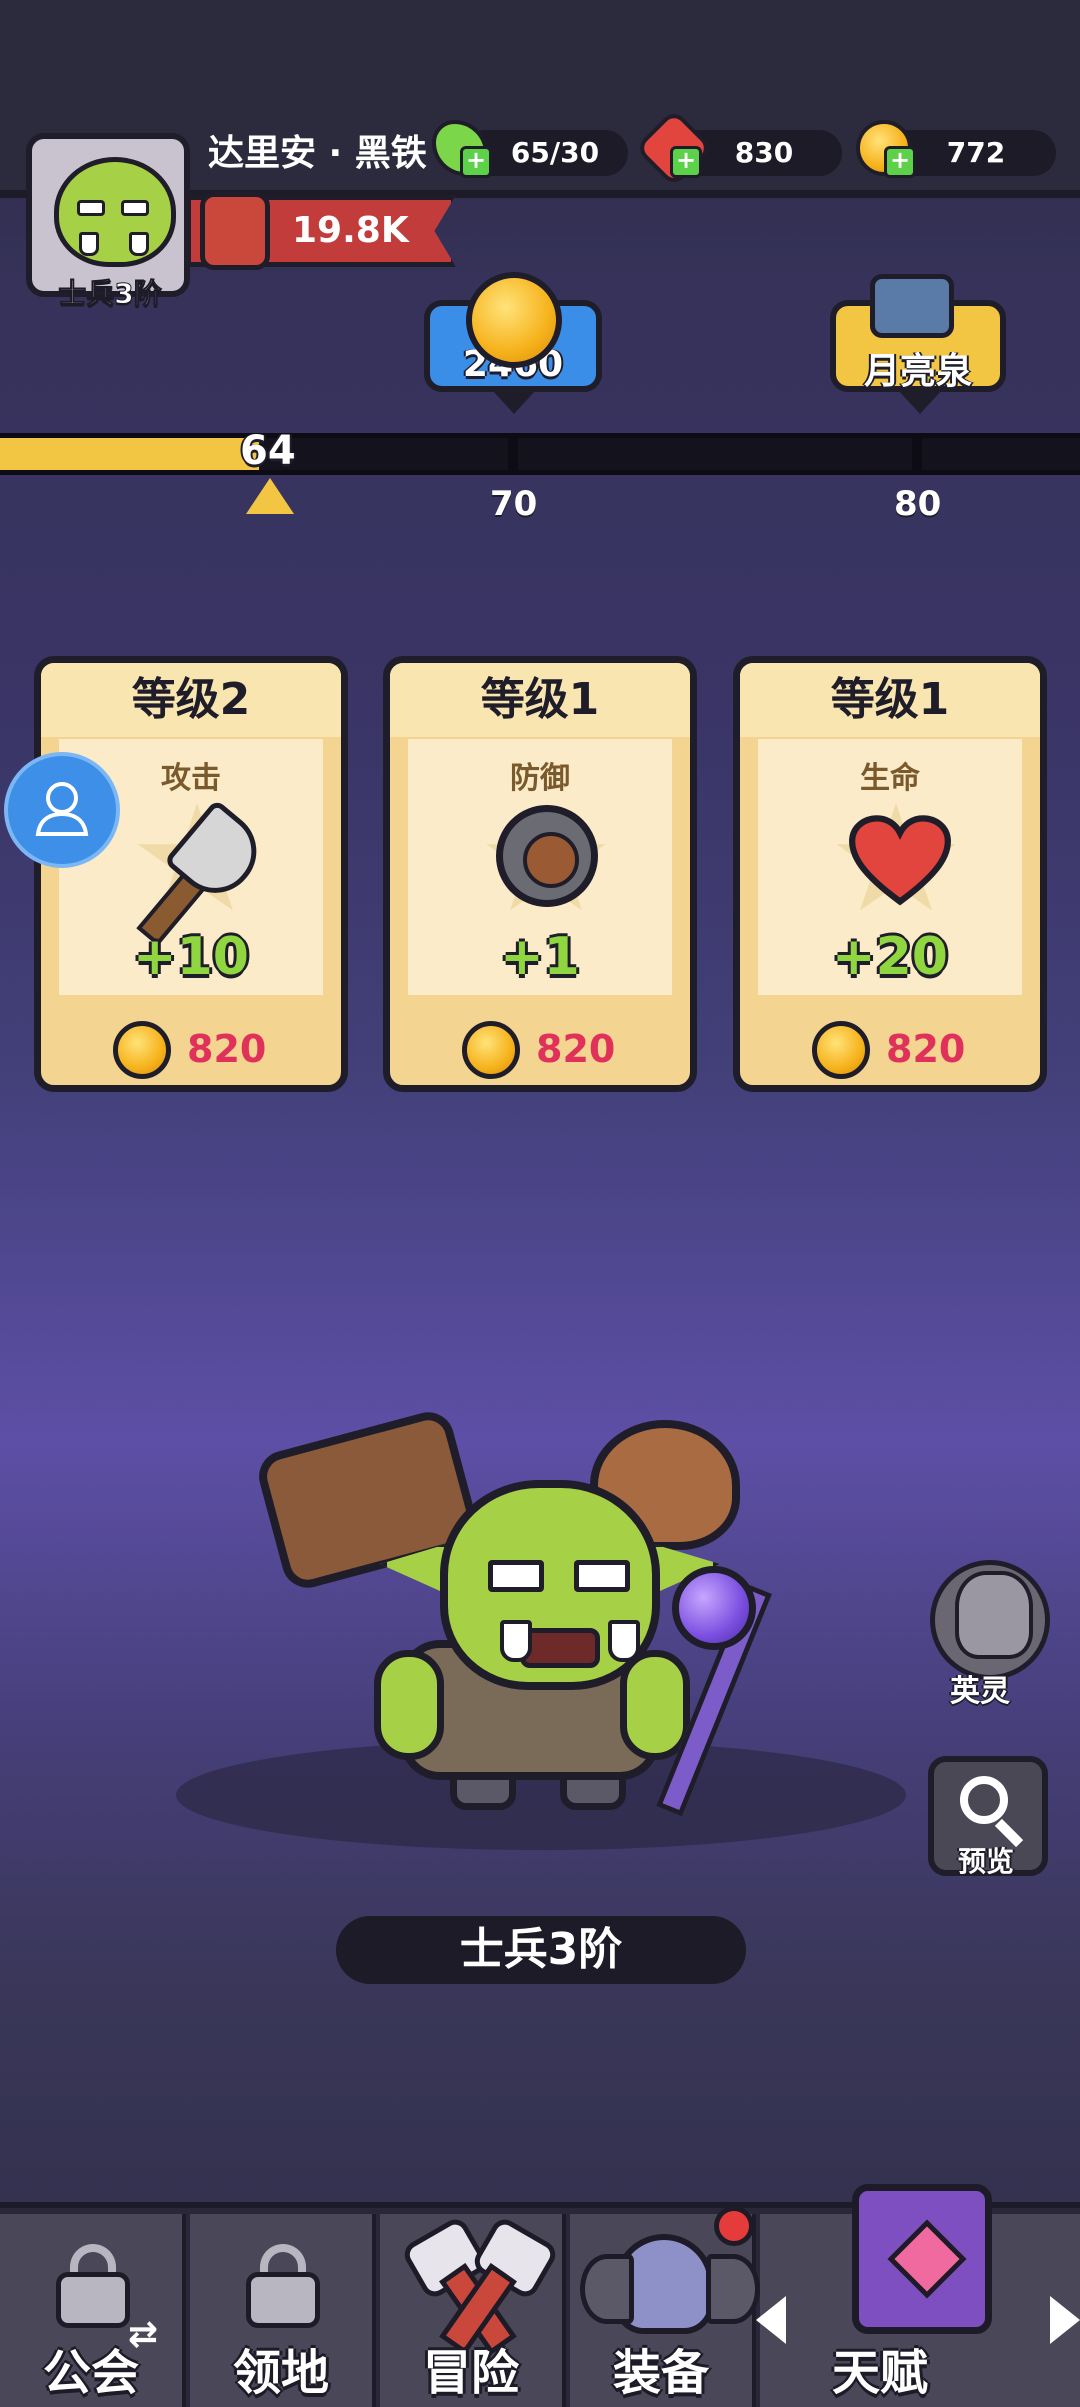 This screenshot has height=2407, width=1080. Describe the element at coordinates (927, 2259) in the screenshot. I see `talent-gem-icon` at that location.